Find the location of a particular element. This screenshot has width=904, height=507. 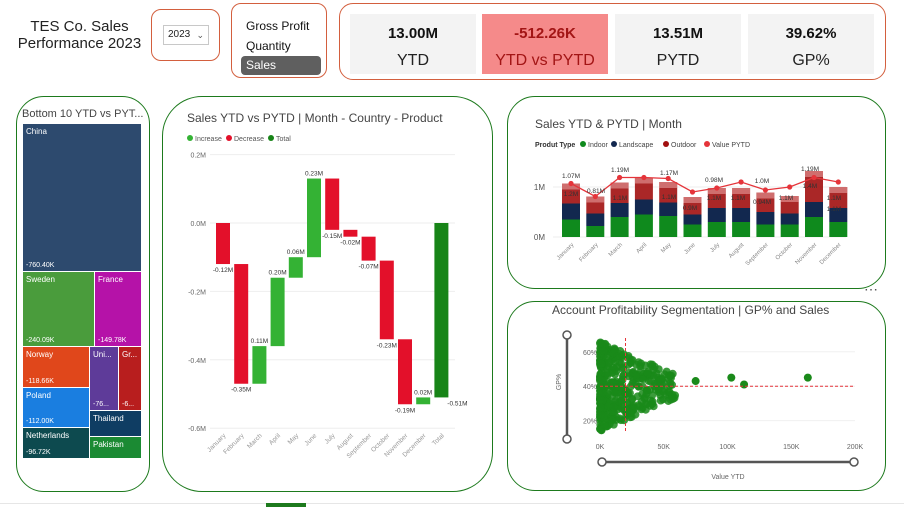

y-range-slider-handle-top is located at coordinates (567, 335).